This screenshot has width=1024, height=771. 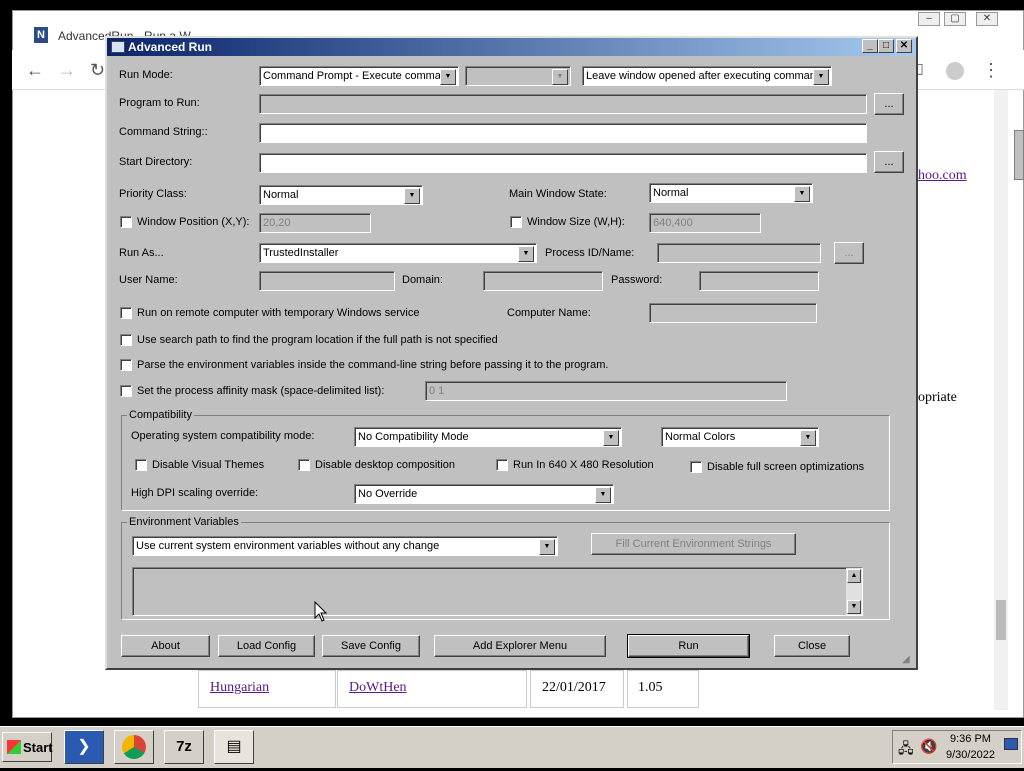 I want to click on remote-checkbox, so click(x=126, y=313).